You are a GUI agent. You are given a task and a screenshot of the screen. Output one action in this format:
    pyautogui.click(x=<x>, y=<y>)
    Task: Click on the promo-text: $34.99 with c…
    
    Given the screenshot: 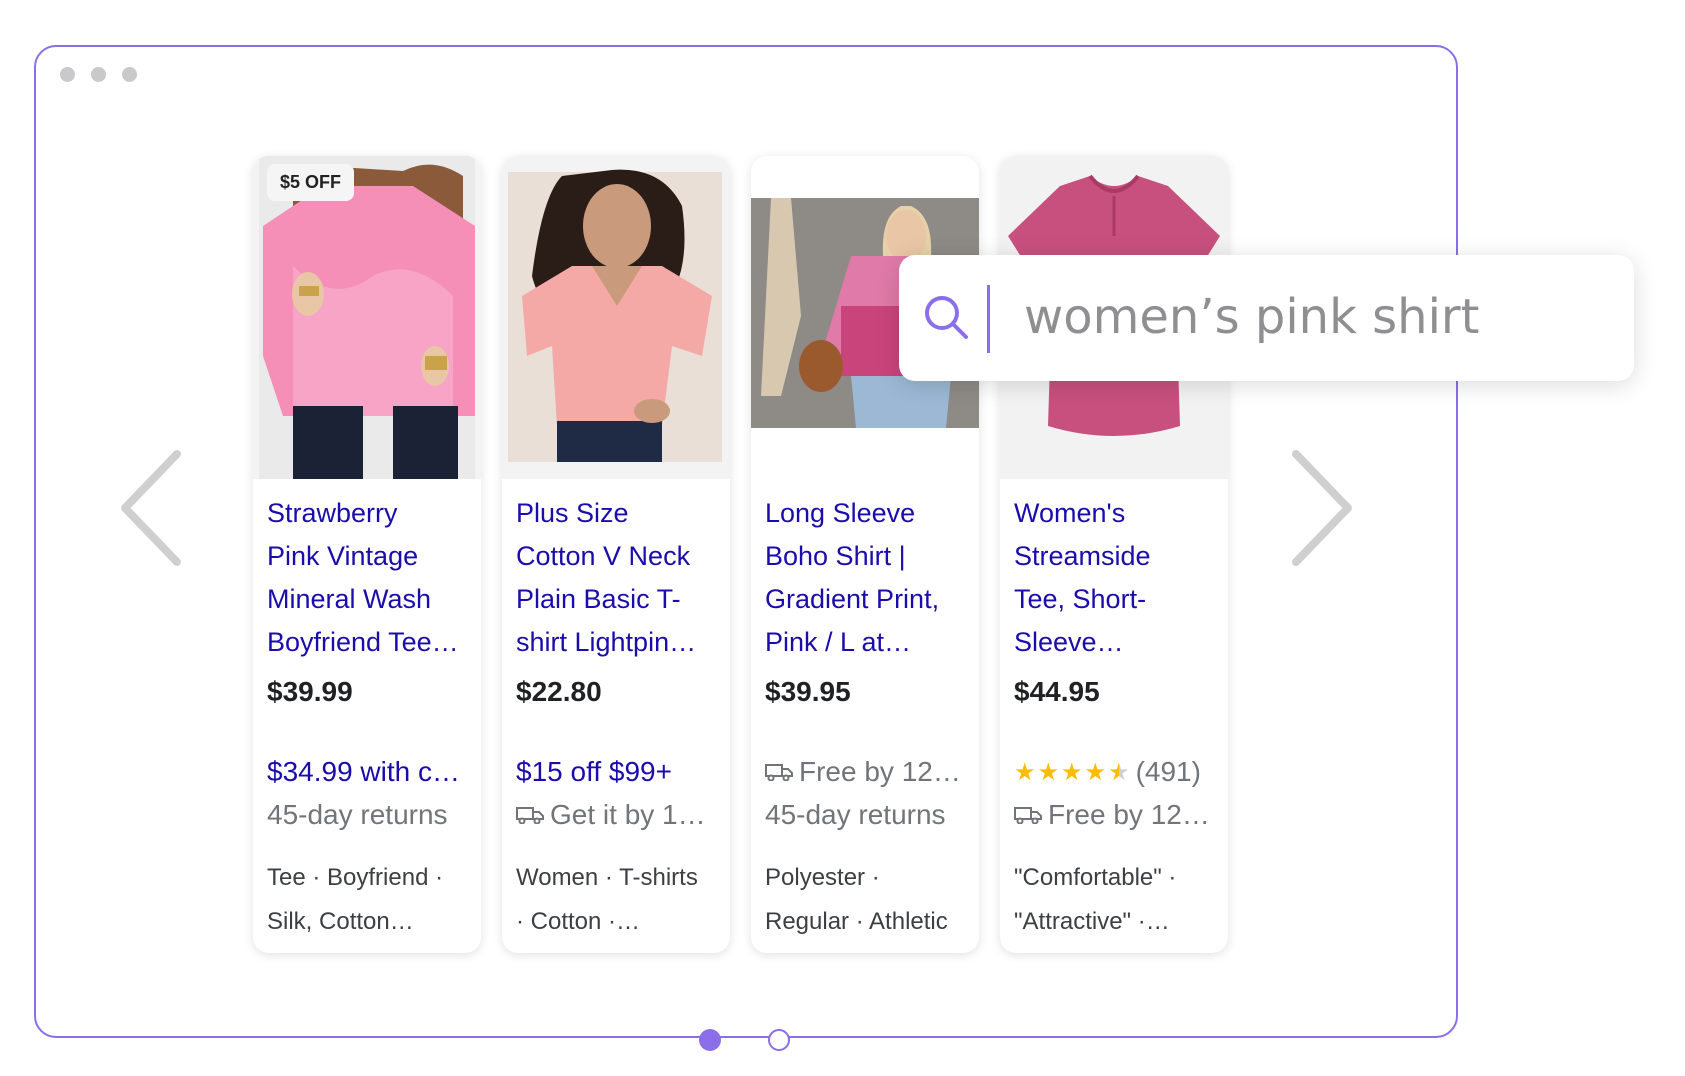 What is the action you would take?
    pyautogui.click(x=363, y=771)
    